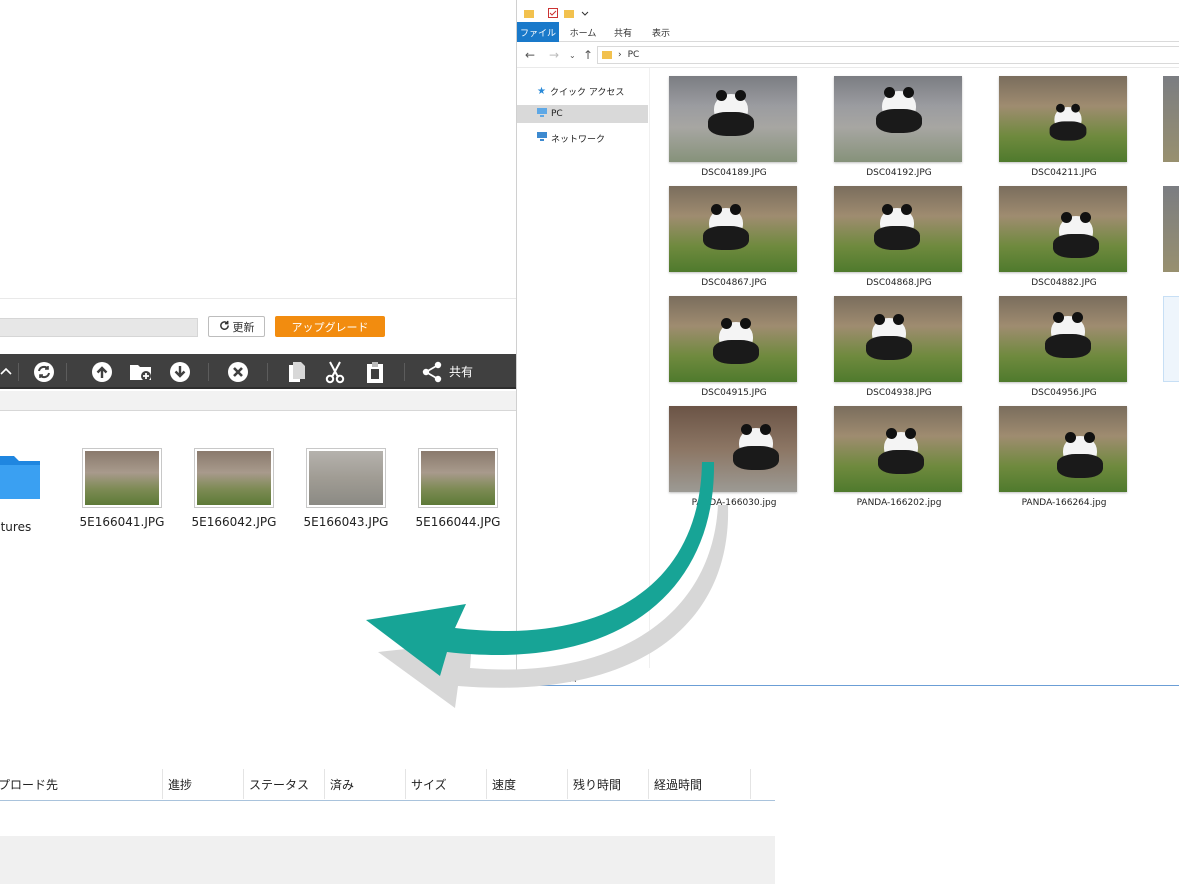  I want to click on file-tile: PANDA-166264.jpg, so click(1064, 457).